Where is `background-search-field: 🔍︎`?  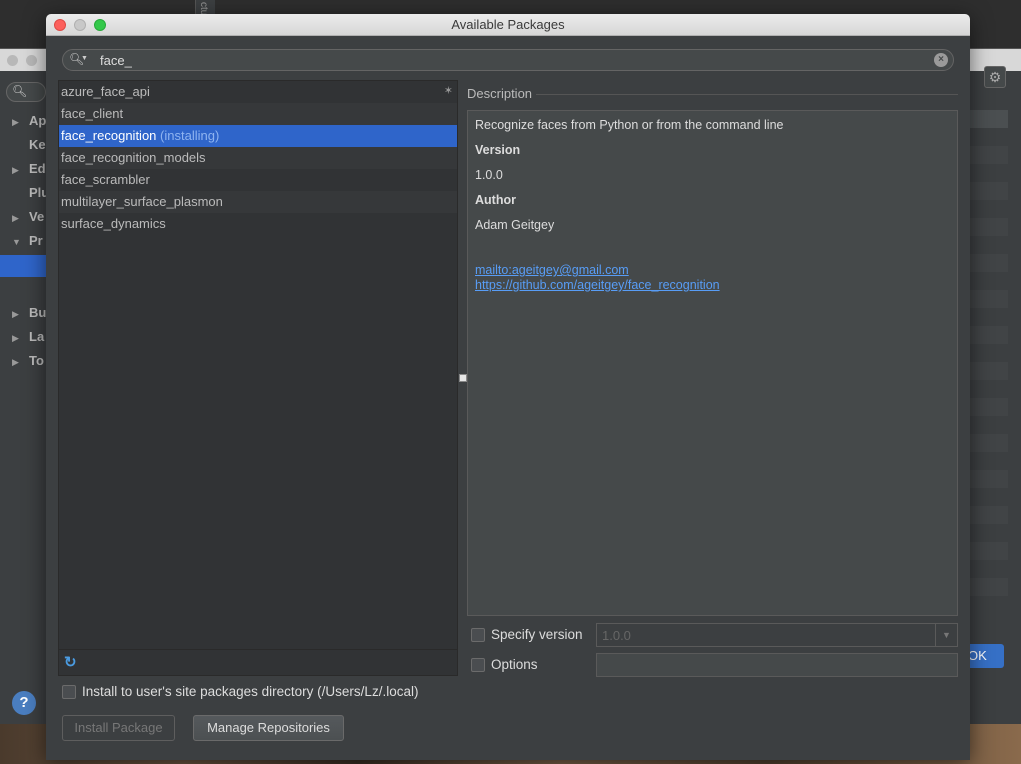 background-search-field: 🔍︎ is located at coordinates (26, 92).